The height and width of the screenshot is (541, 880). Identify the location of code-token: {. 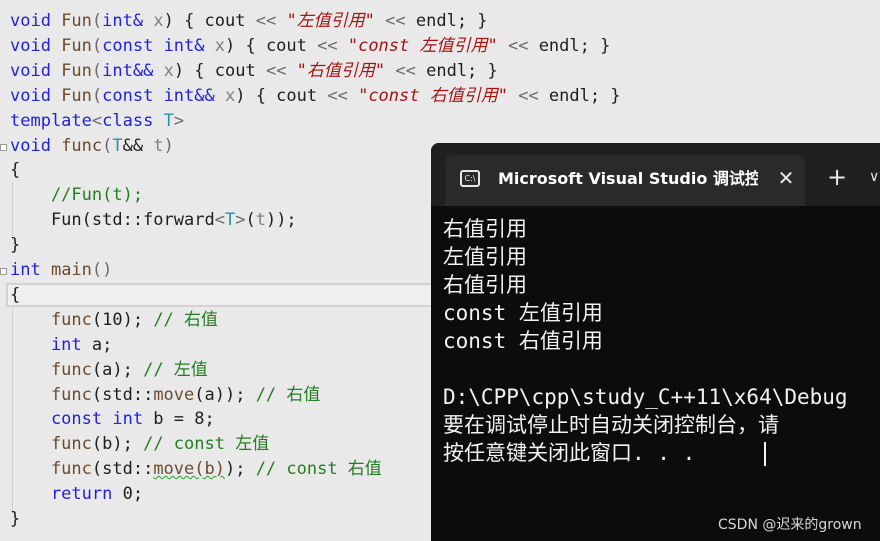
(15, 170).